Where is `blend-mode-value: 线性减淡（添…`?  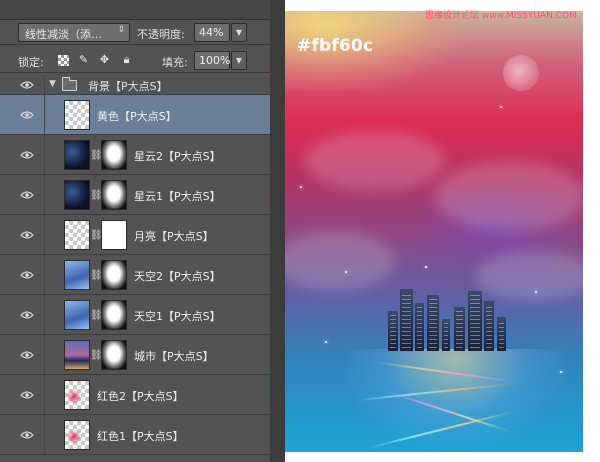 blend-mode-value: 线性减淡（添… is located at coordinates (63, 34).